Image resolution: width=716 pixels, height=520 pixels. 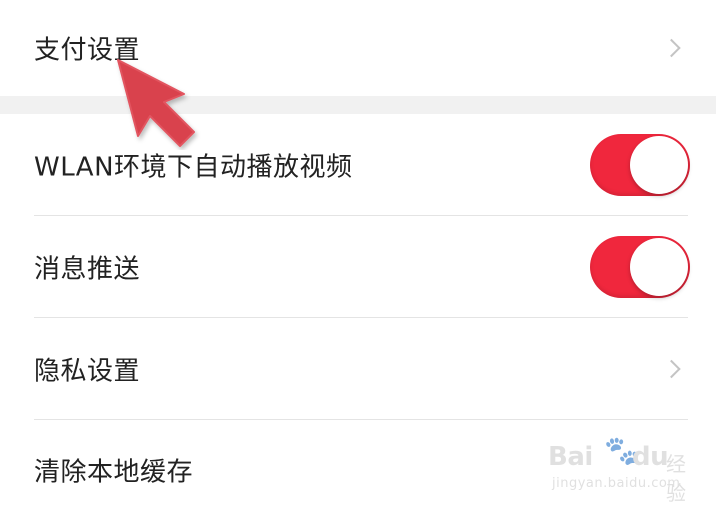 What do you see at coordinates (87, 371) in the screenshot?
I see `privacy-settings-label: 隐私设置` at bounding box center [87, 371].